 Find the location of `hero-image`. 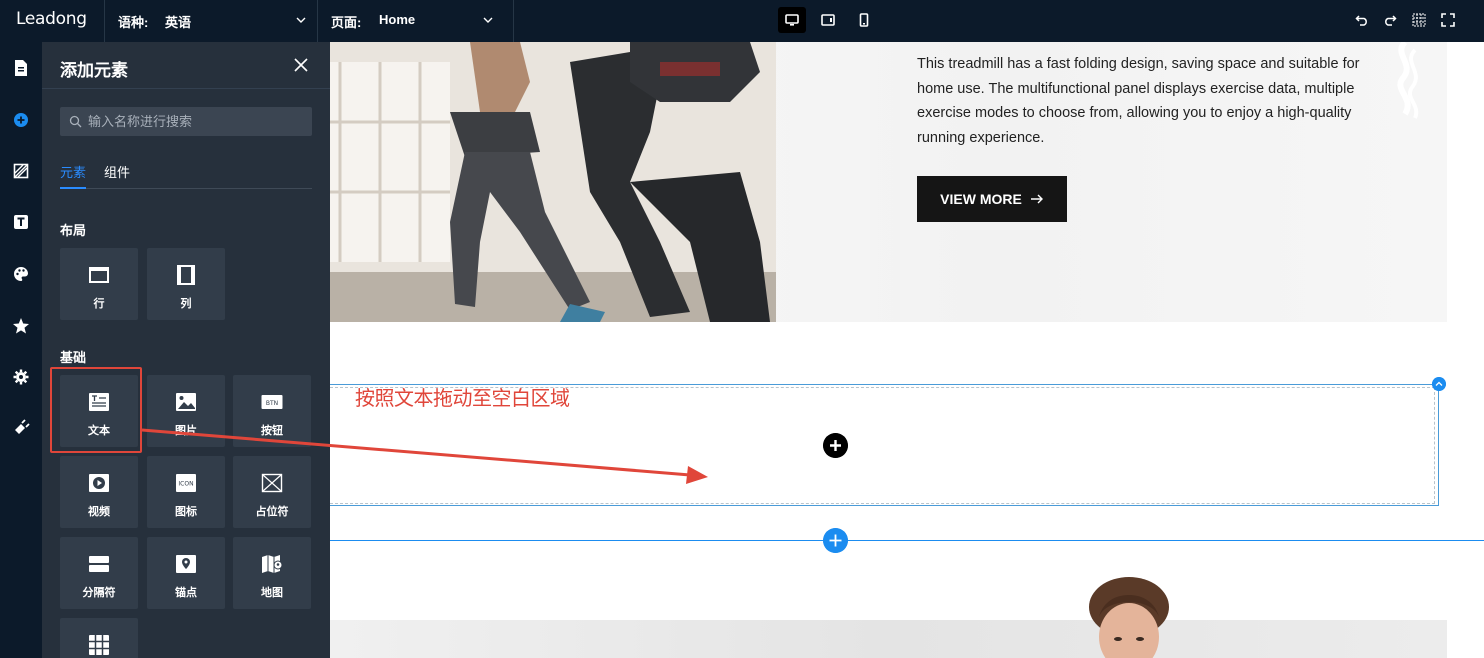

hero-image is located at coordinates (553, 182).